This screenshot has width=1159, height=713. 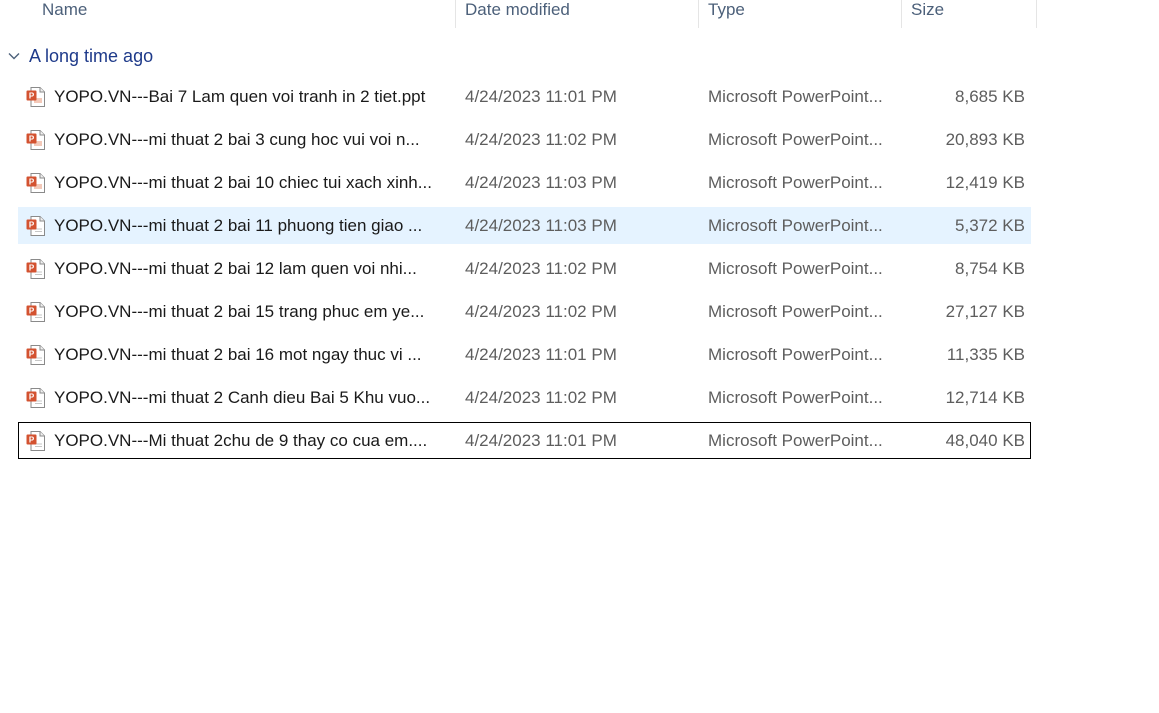 I want to click on column-header-date-modified: Date modified, so click(x=578, y=14).